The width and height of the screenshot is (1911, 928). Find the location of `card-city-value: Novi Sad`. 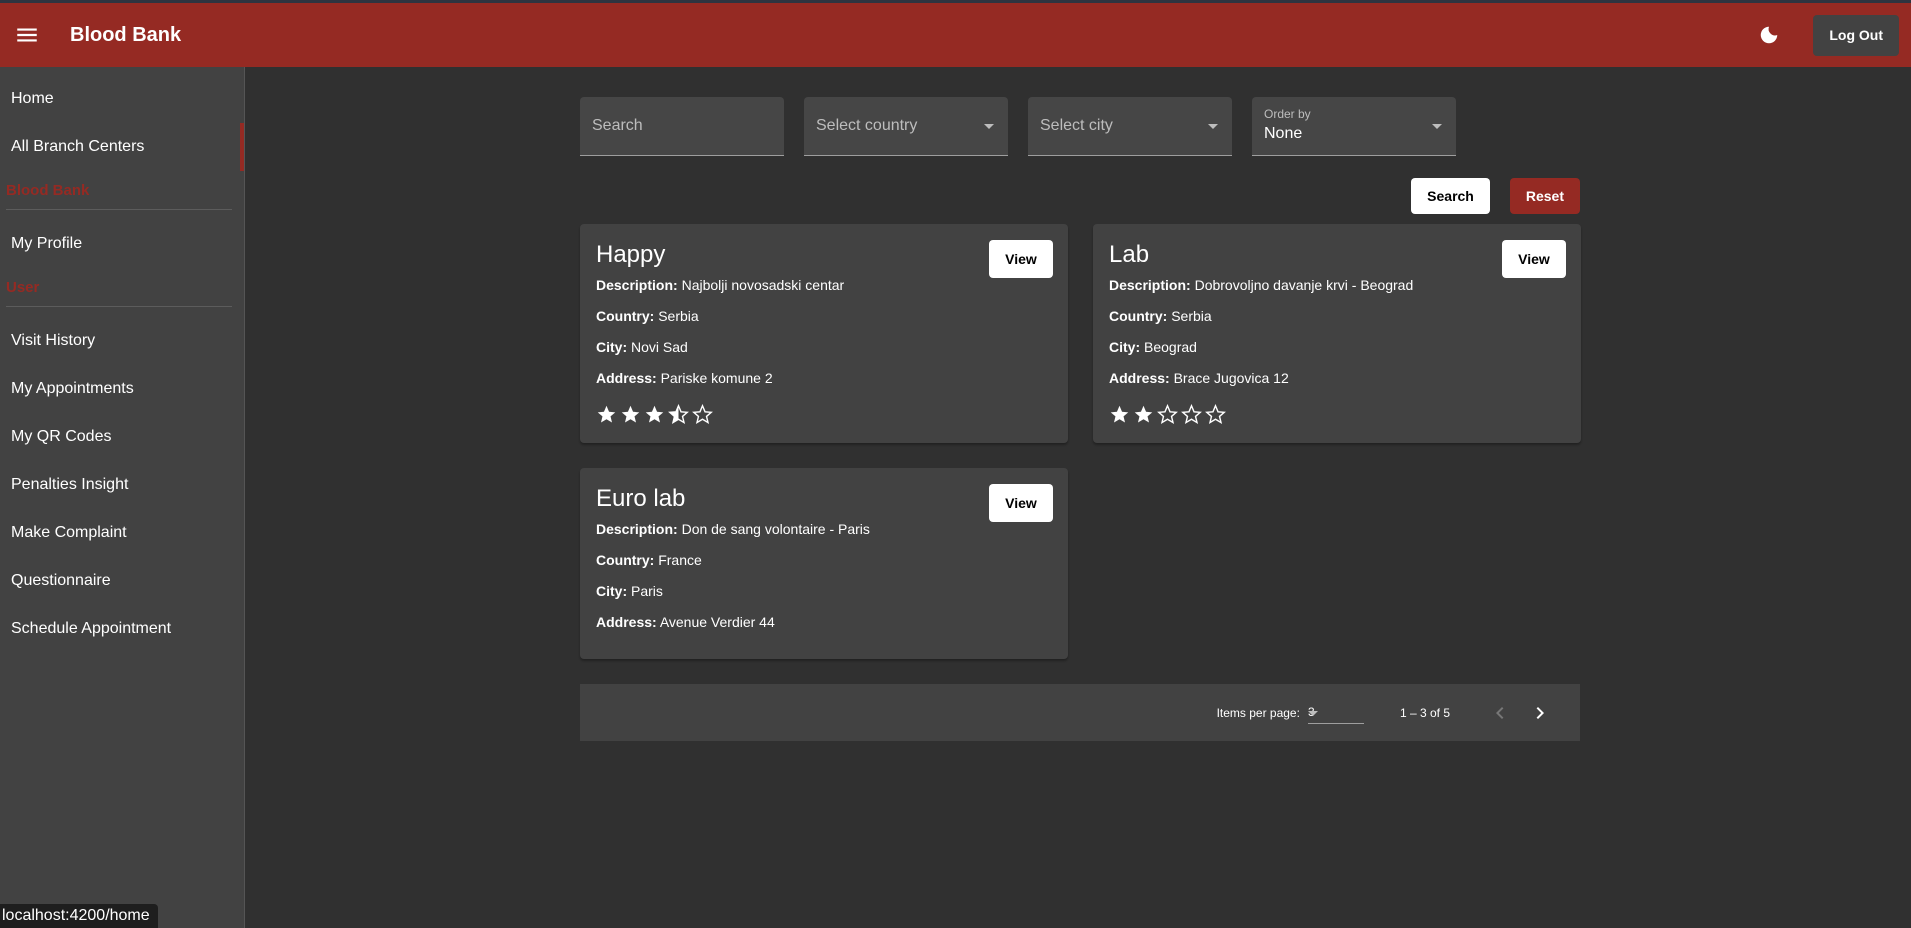

card-city-value: Novi Sad is located at coordinates (659, 347).